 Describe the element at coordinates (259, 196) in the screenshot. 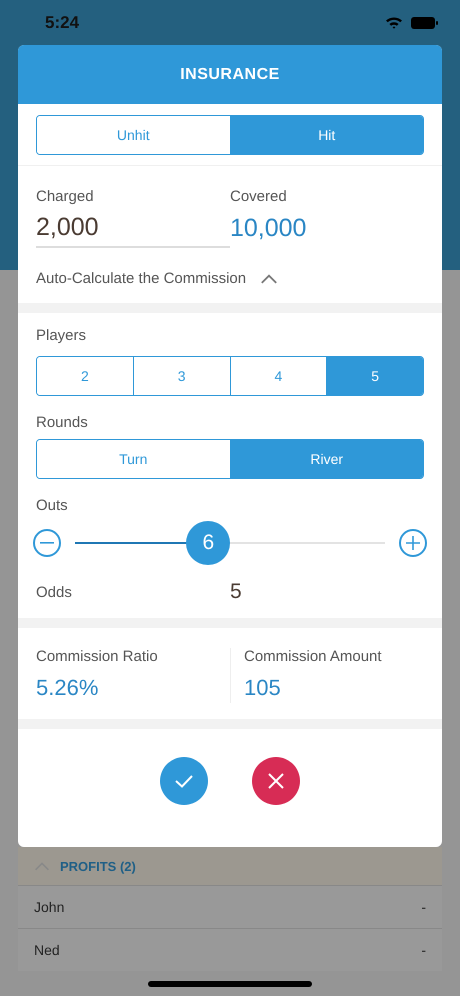

I see `covered-label: Covered` at that location.